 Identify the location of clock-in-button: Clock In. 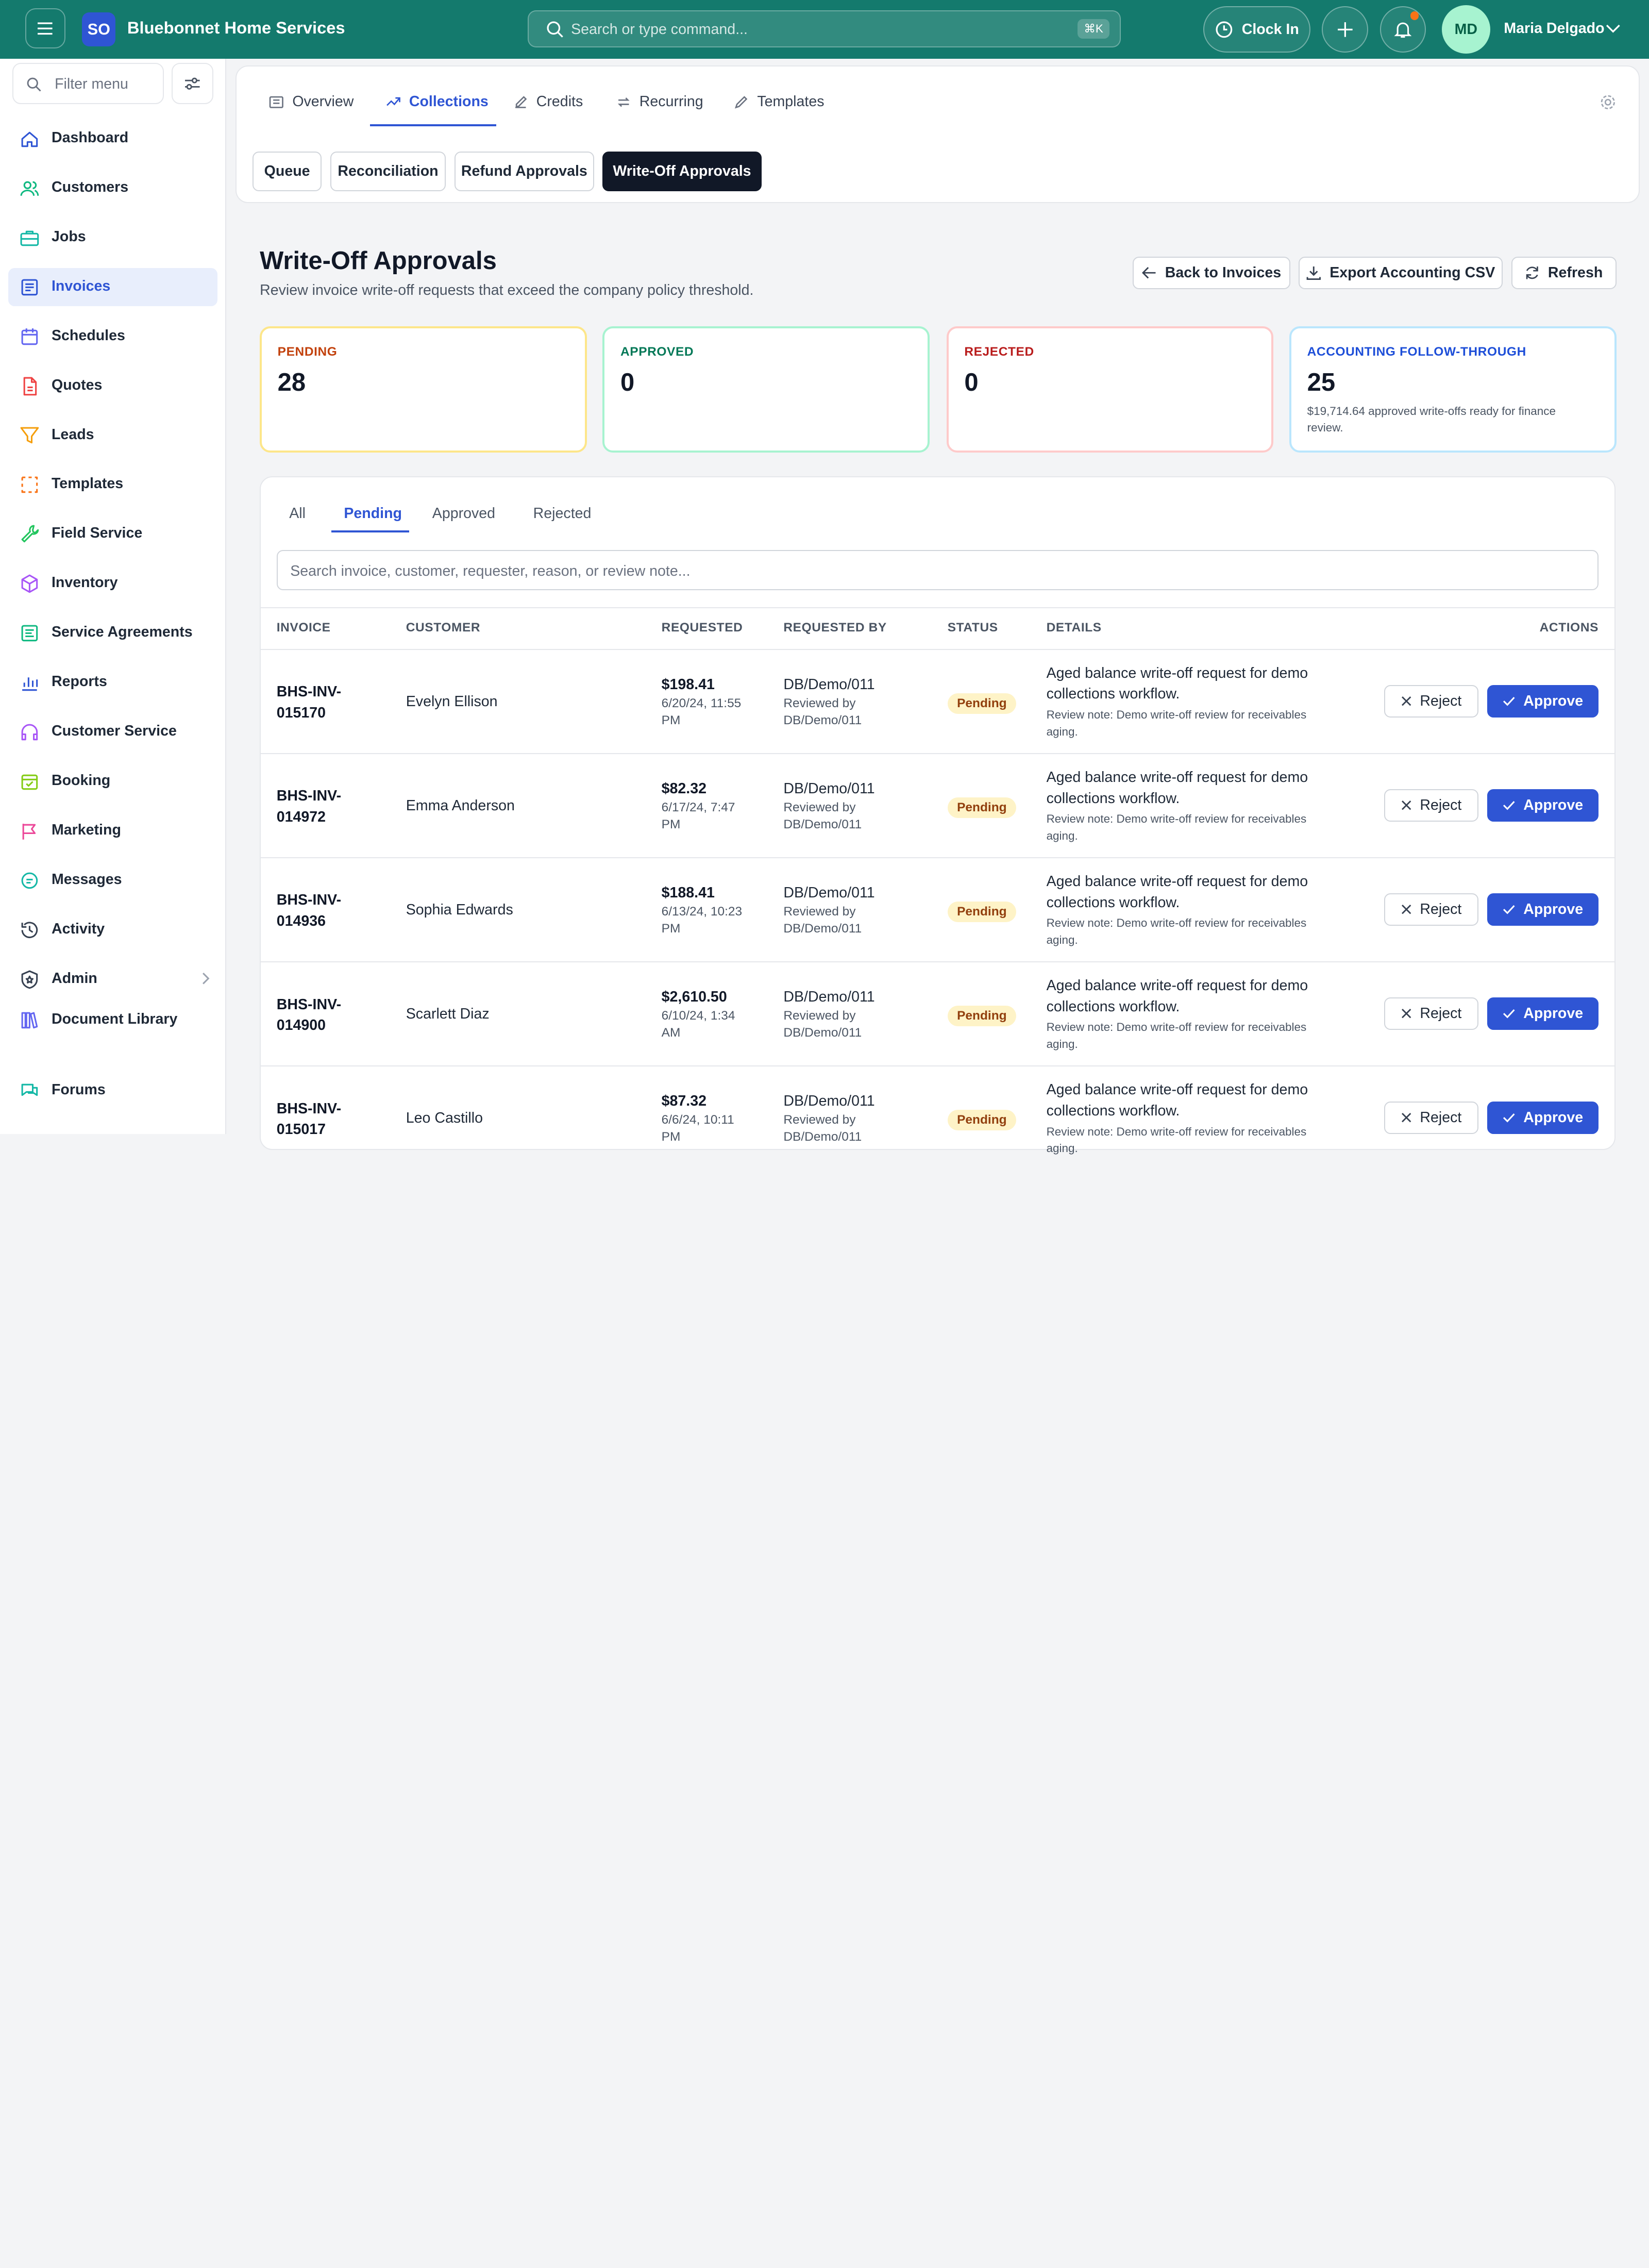
(1256, 29).